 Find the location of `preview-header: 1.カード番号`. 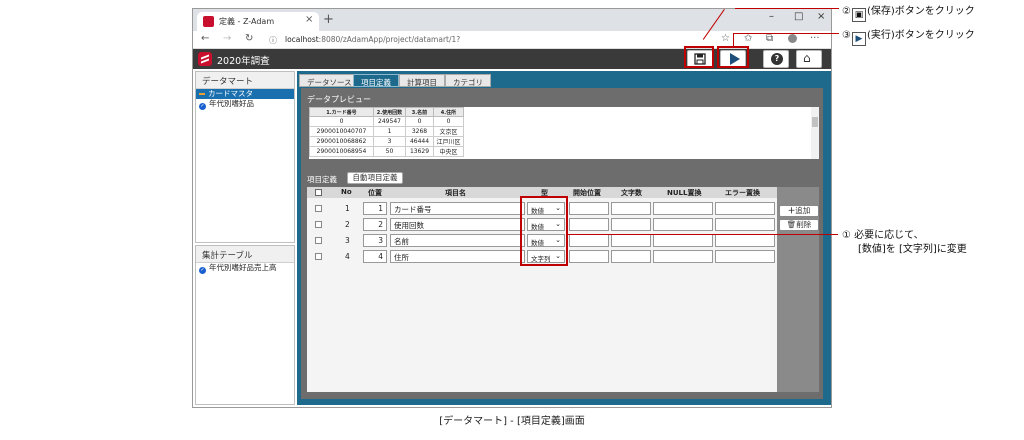

preview-header: 1.カード番号 is located at coordinates (341, 112).